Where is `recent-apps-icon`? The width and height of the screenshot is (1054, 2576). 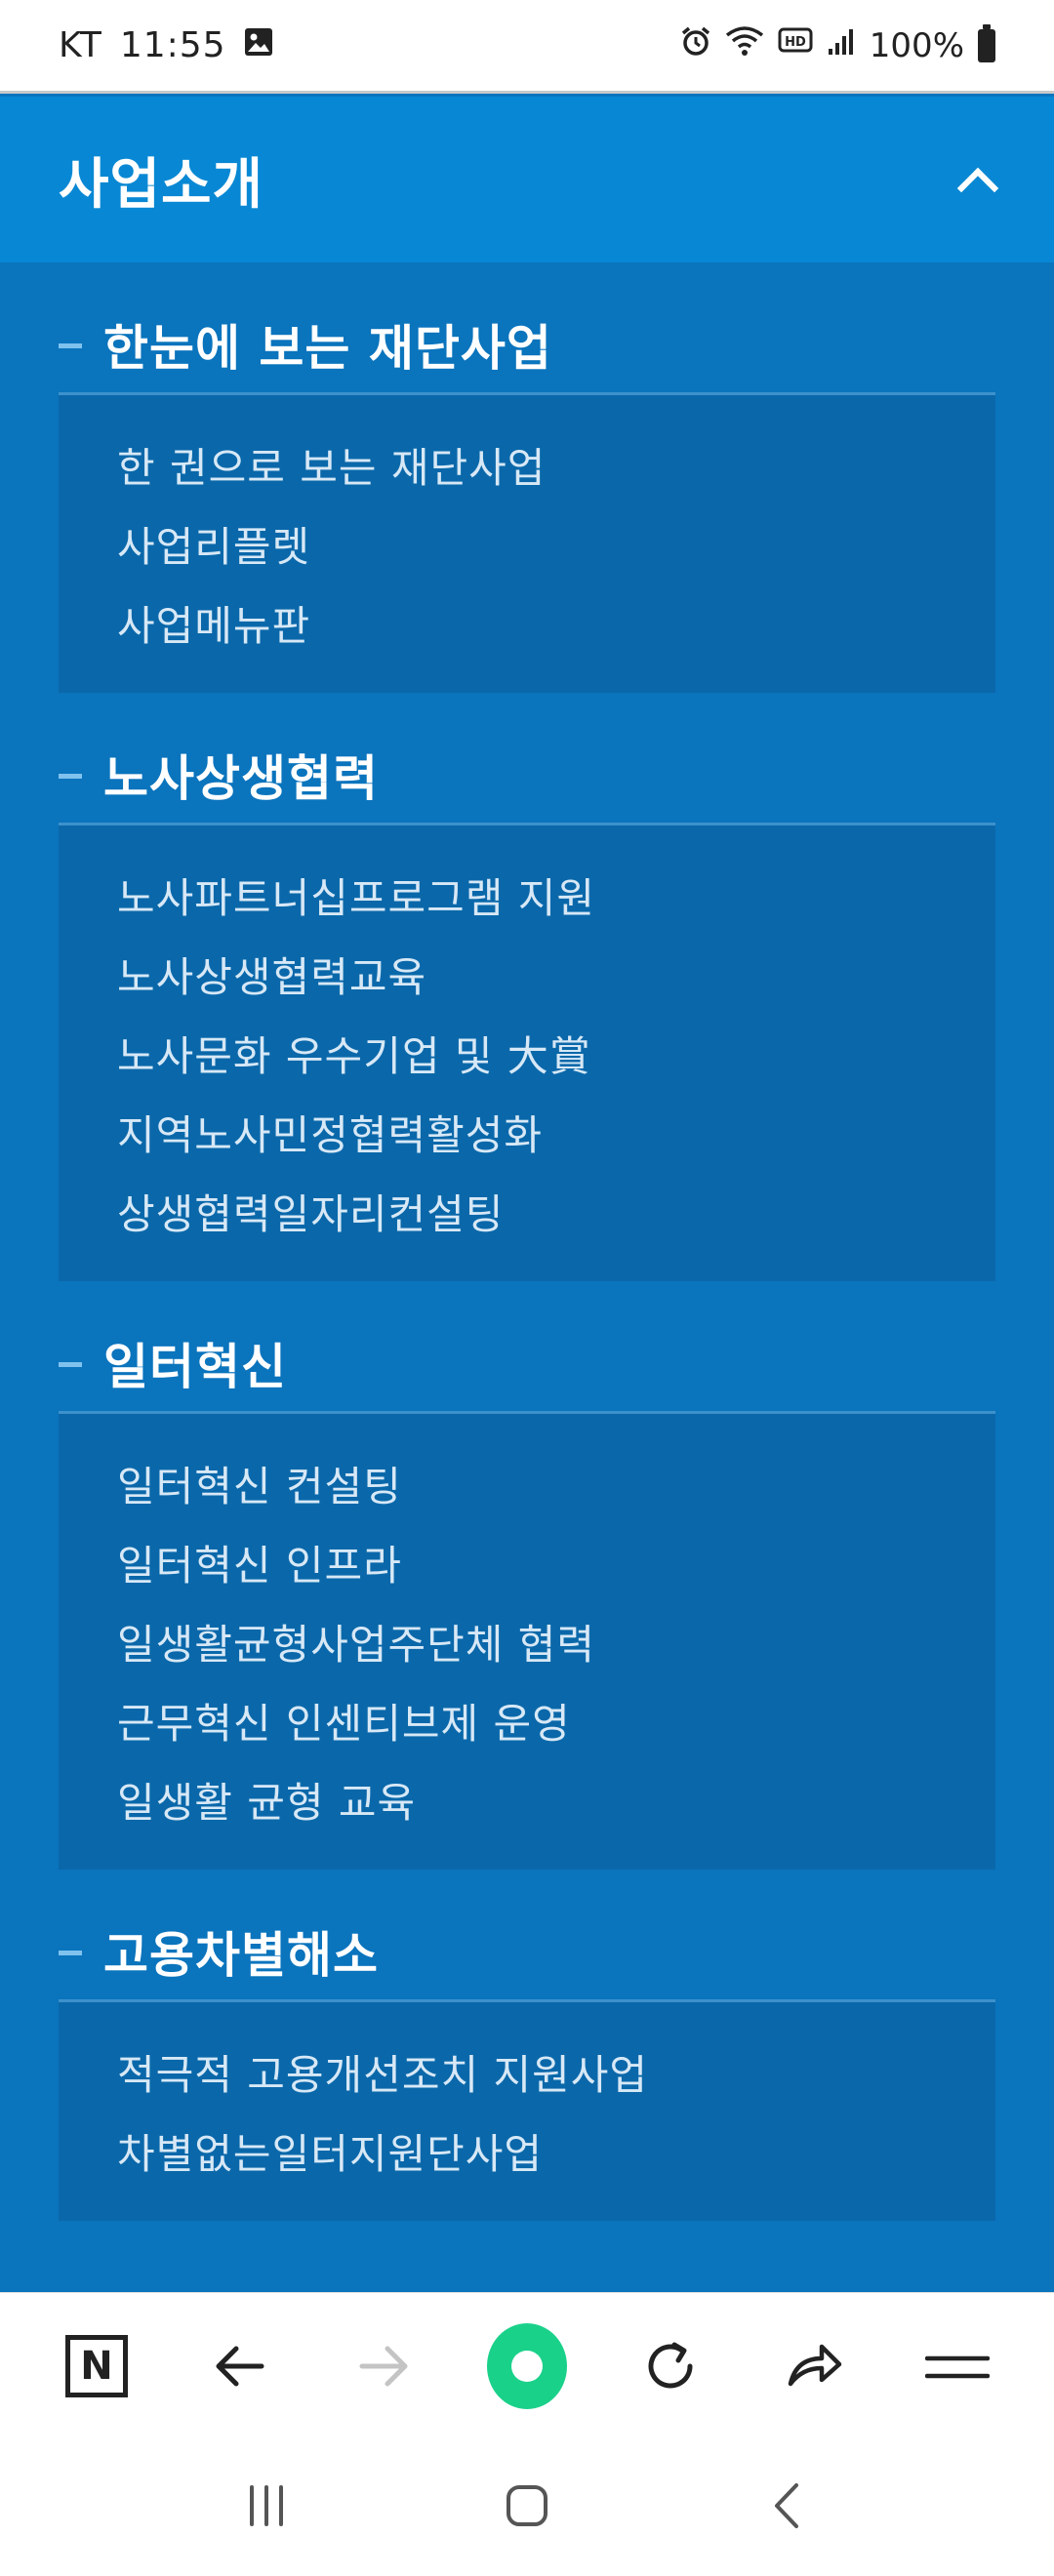
recent-apps-icon is located at coordinates (266, 2507).